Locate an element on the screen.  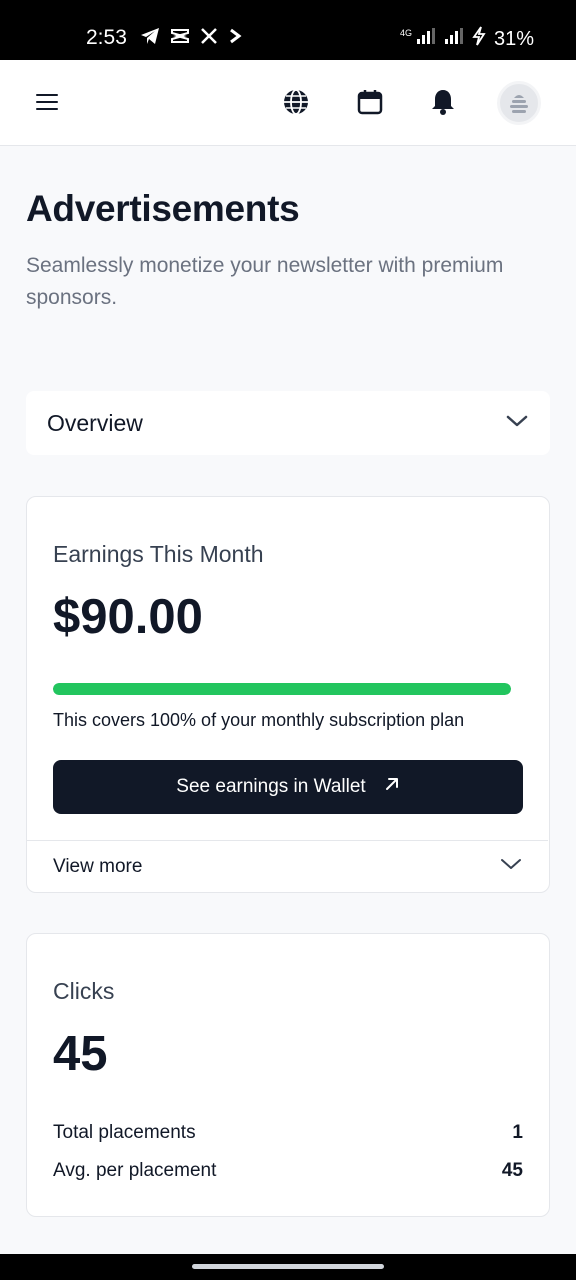
clicks-value: 45 is located at coordinates (80, 1054).